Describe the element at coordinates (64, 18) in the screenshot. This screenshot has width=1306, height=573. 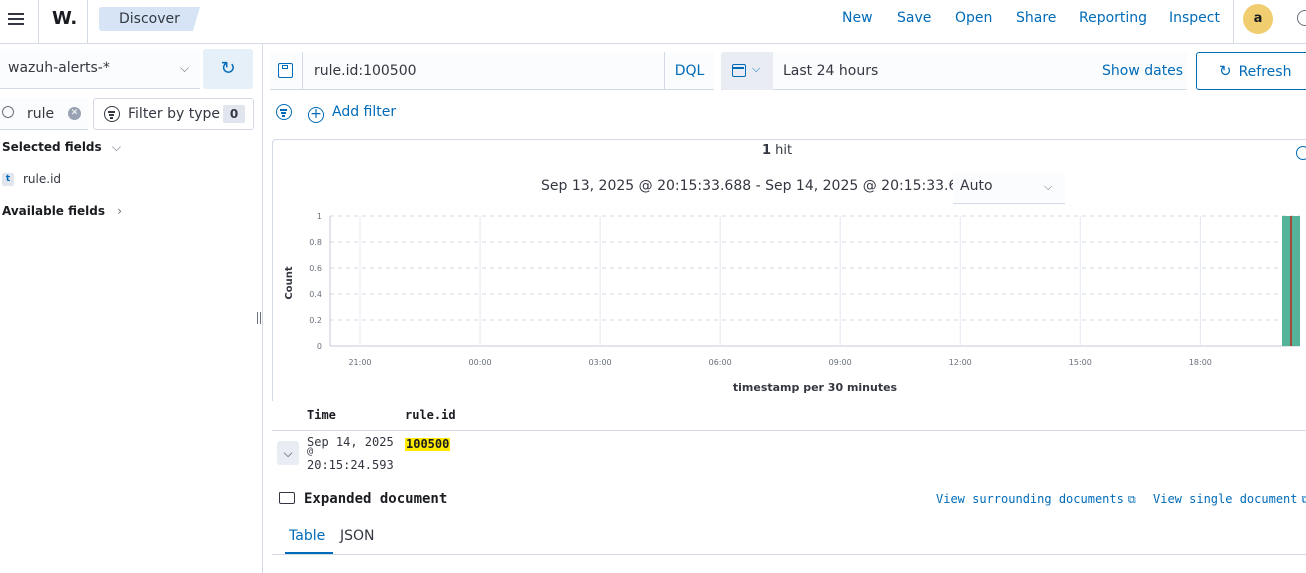
I see `app-logo: W.` at that location.